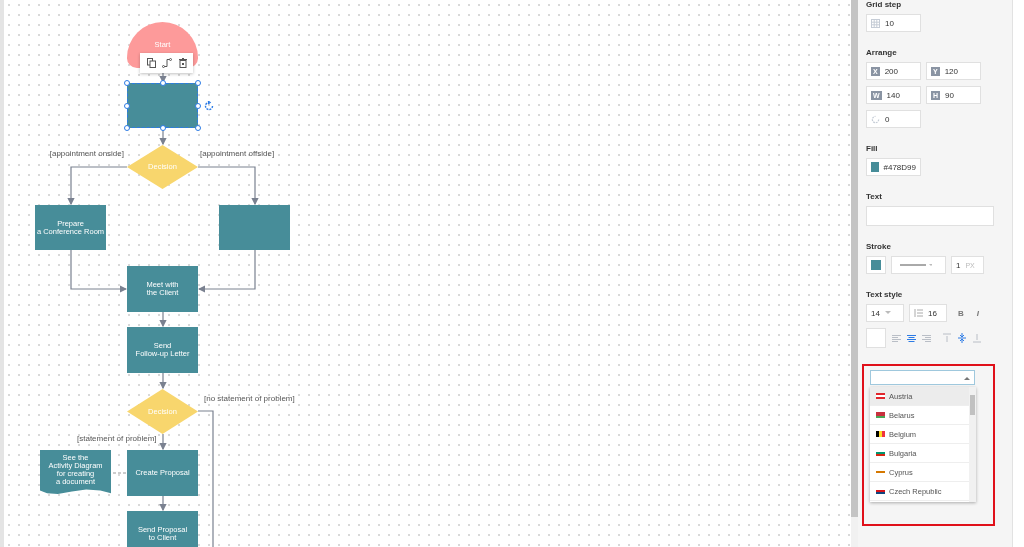 This screenshot has height=547, width=1024. I want to click on line-height-field: 16, so click(928, 313).